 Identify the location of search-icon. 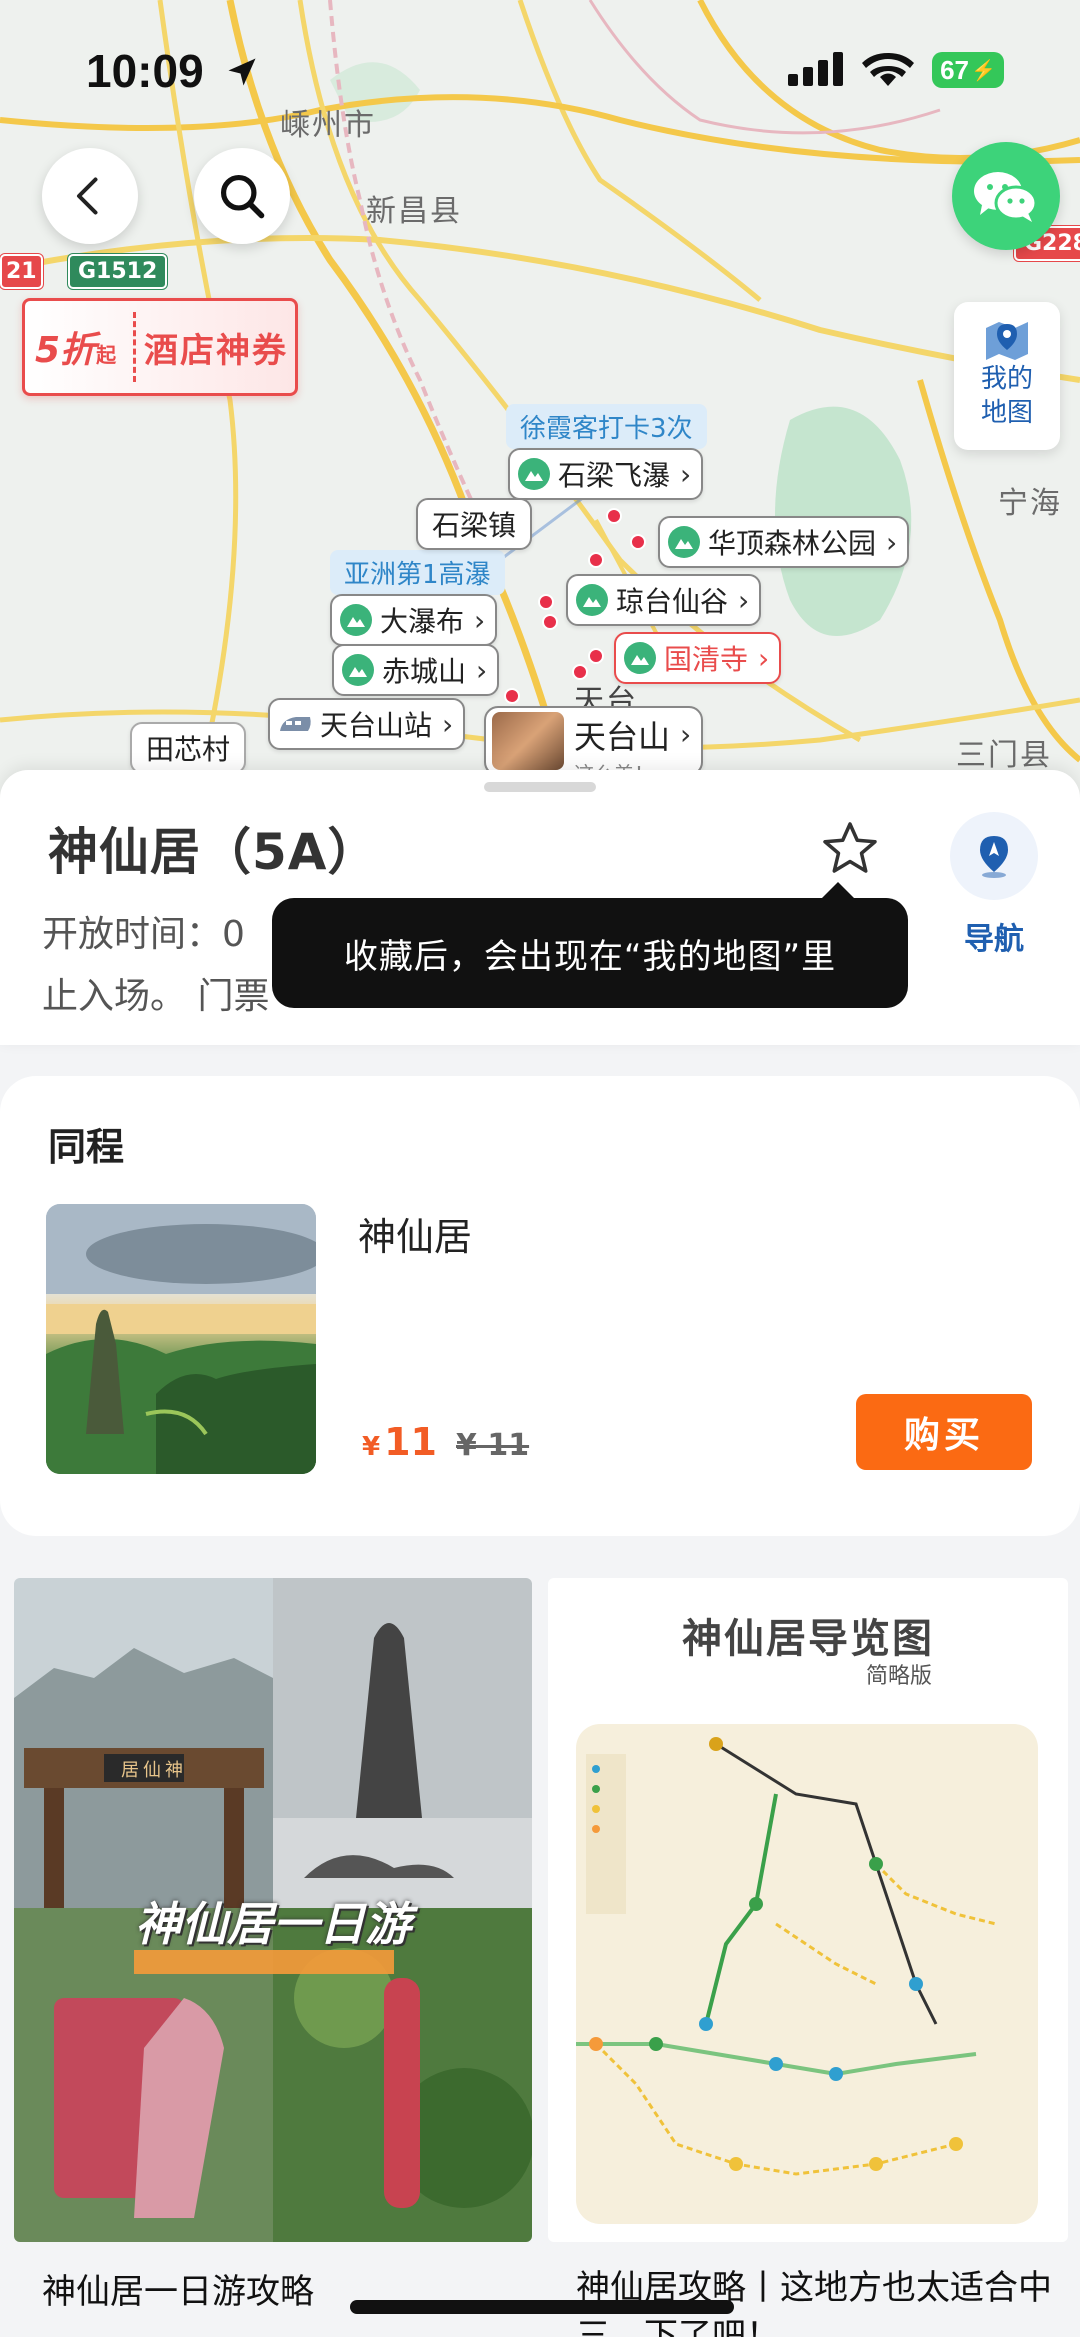
(242, 196).